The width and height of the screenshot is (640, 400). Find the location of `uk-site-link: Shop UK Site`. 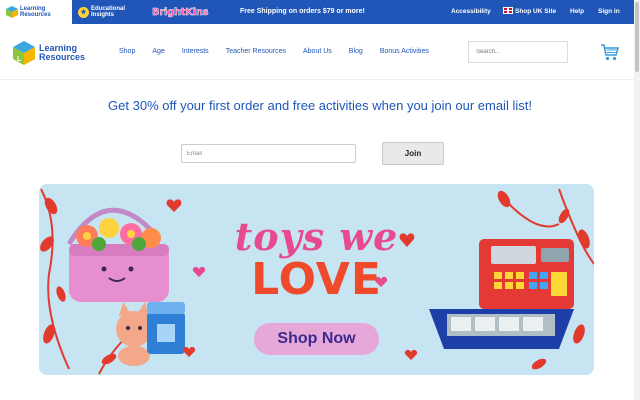

uk-site-link: Shop UK Site is located at coordinates (529, 12).